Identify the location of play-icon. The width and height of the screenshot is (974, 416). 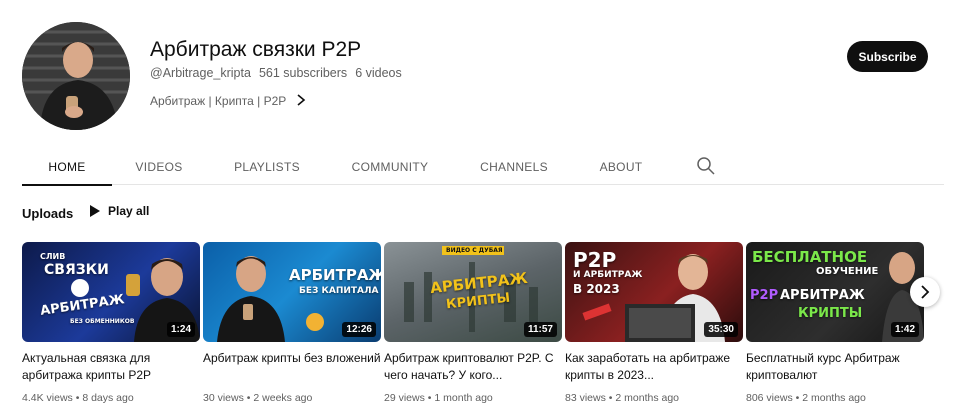
(95, 211).